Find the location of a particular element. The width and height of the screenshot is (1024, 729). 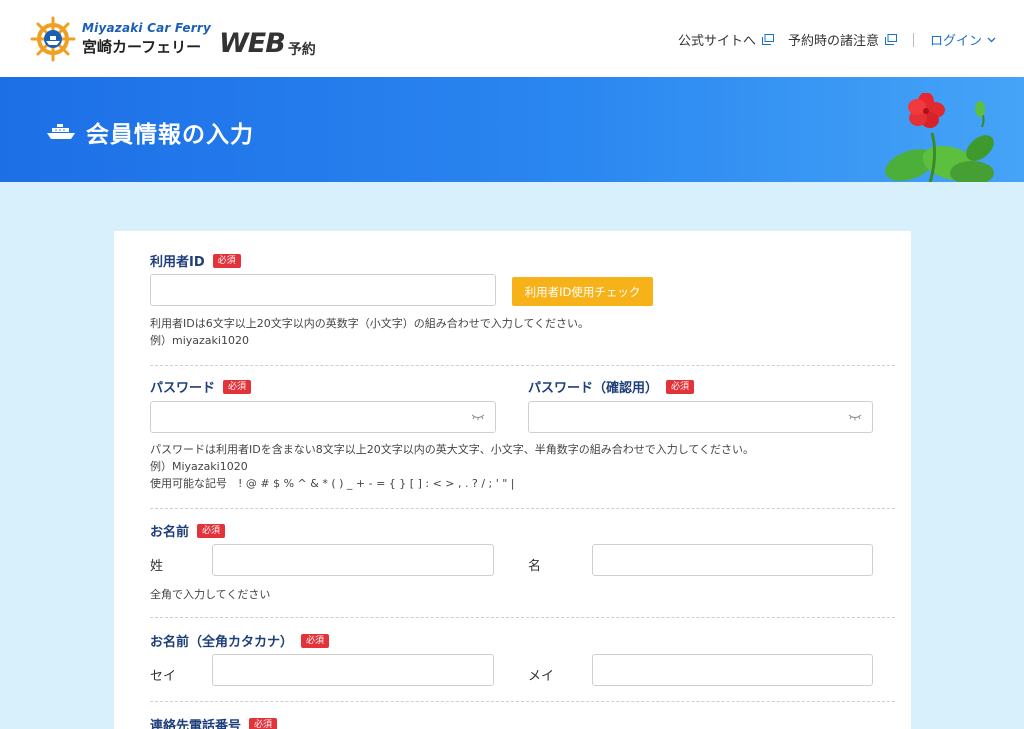

sei-label: 姓 is located at coordinates (157, 566).